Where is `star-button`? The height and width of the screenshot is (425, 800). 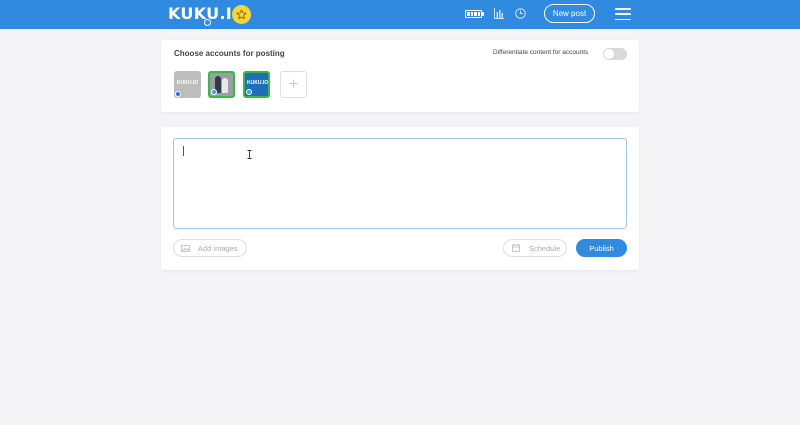
star-button is located at coordinates (241, 14).